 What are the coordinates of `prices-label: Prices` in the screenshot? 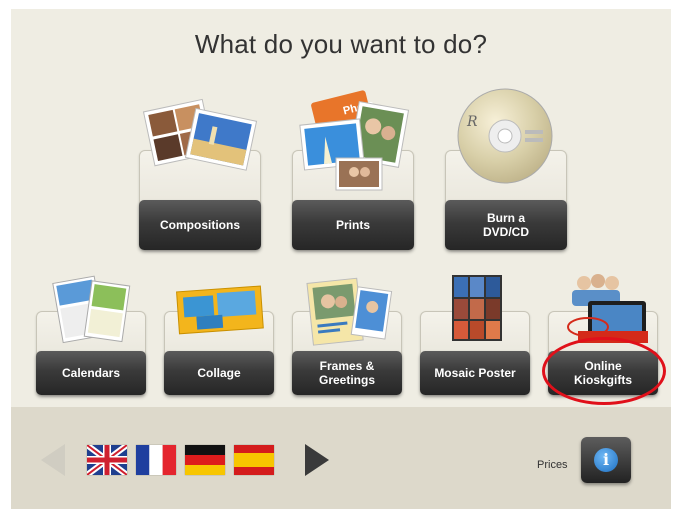 It's located at (552, 465).